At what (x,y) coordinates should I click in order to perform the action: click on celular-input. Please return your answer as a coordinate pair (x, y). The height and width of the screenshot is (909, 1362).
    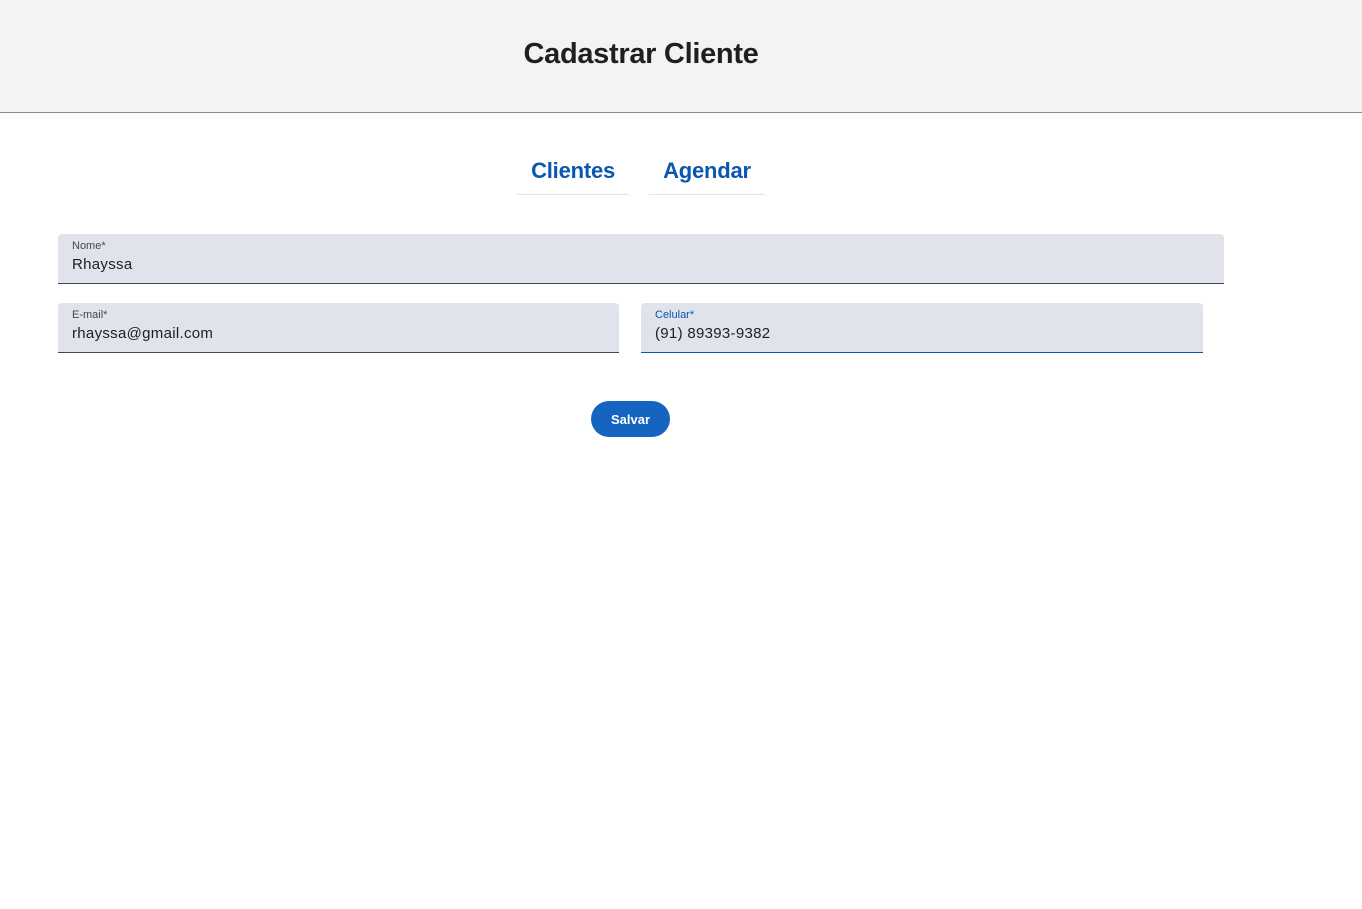
    Looking at the image, I should click on (922, 333).